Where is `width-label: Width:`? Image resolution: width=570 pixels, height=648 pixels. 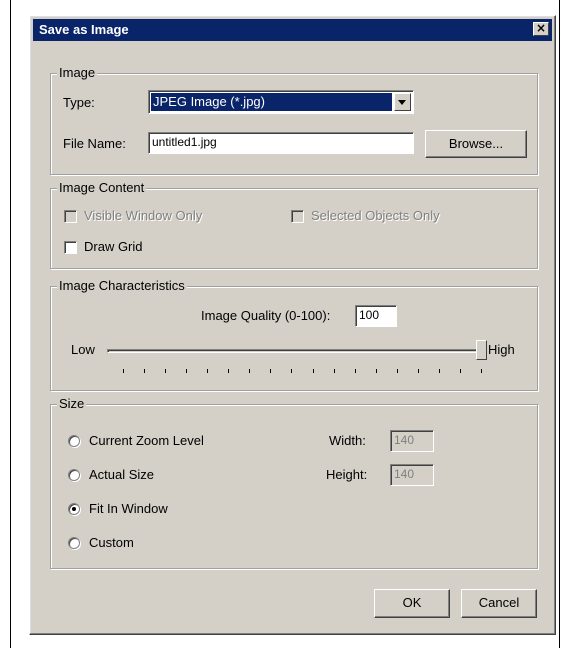 width-label: Width: is located at coordinates (347, 440).